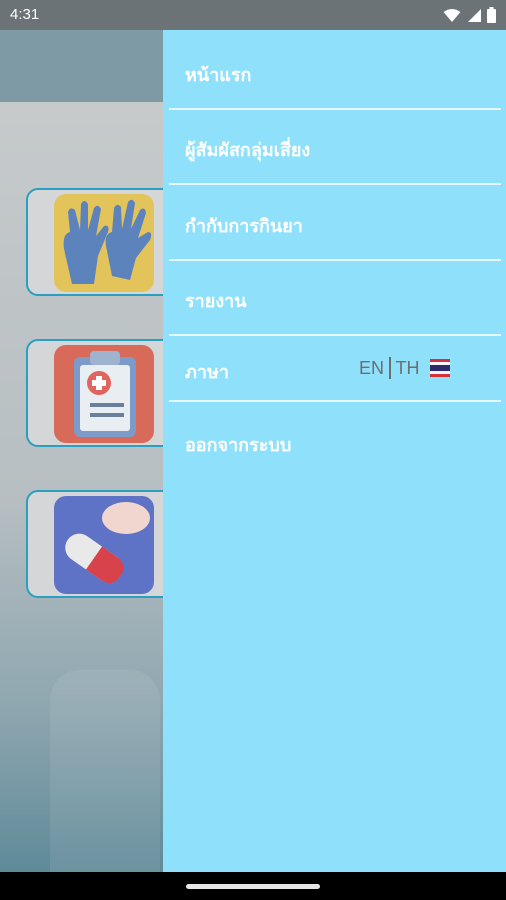 Image resolution: width=506 pixels, height=900 pixels. Describe the element at coordinates (253, 15) in the screenshot. I see `status-bar: 4:31` at that location.